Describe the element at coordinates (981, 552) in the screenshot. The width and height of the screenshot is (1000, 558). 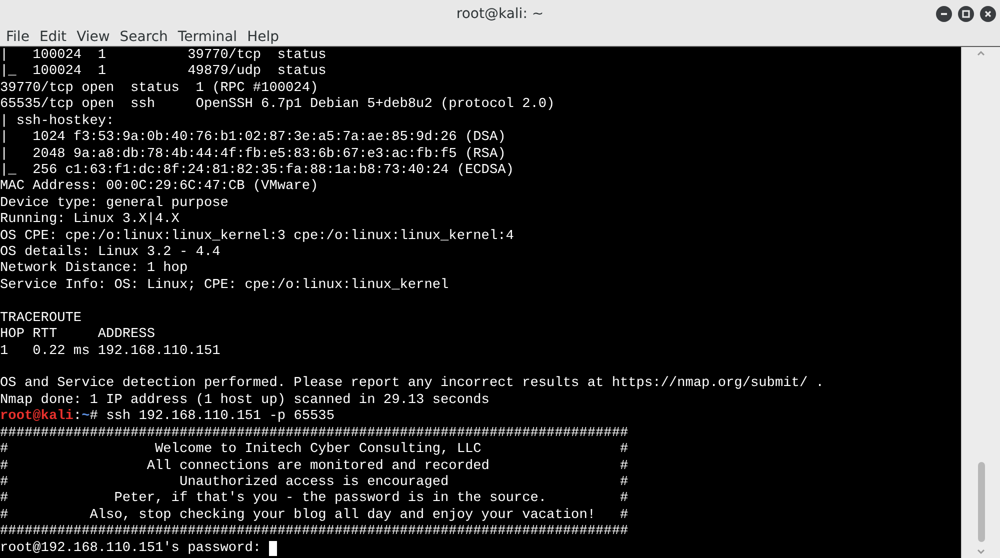
I see `scroll-down-icon` at that location.